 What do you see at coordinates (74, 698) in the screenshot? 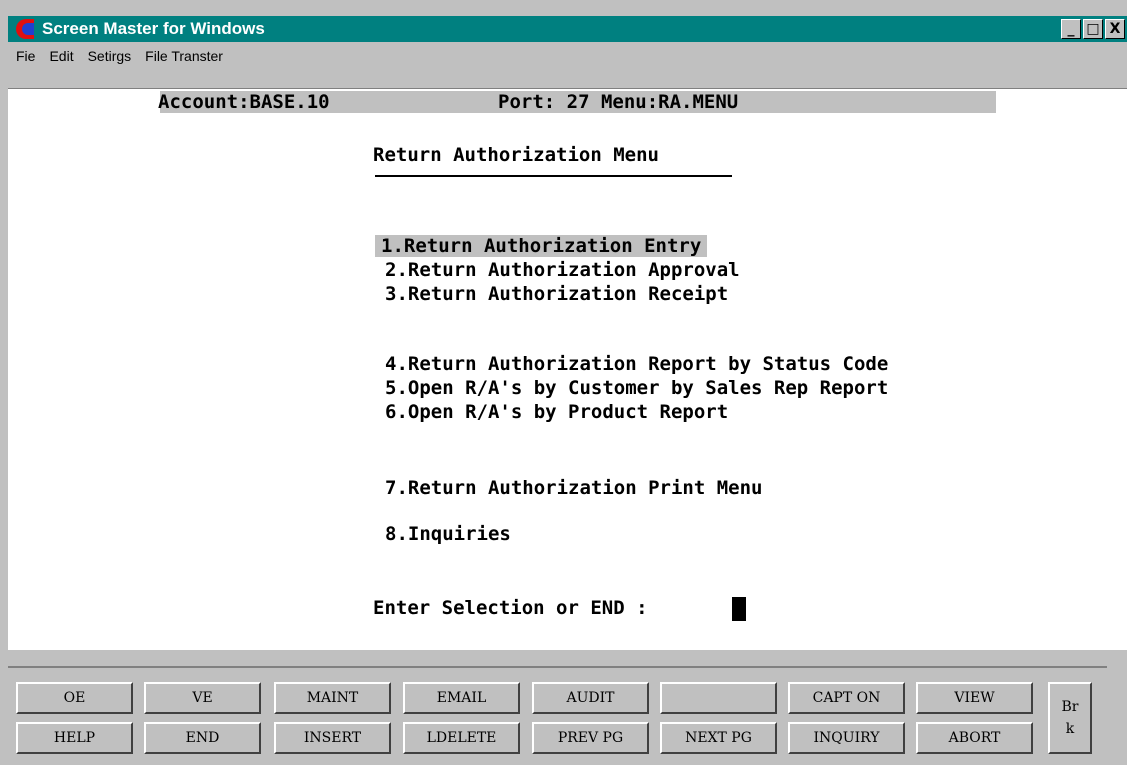
I see `fkey-oe: OE` at bounding box center [74, 698].